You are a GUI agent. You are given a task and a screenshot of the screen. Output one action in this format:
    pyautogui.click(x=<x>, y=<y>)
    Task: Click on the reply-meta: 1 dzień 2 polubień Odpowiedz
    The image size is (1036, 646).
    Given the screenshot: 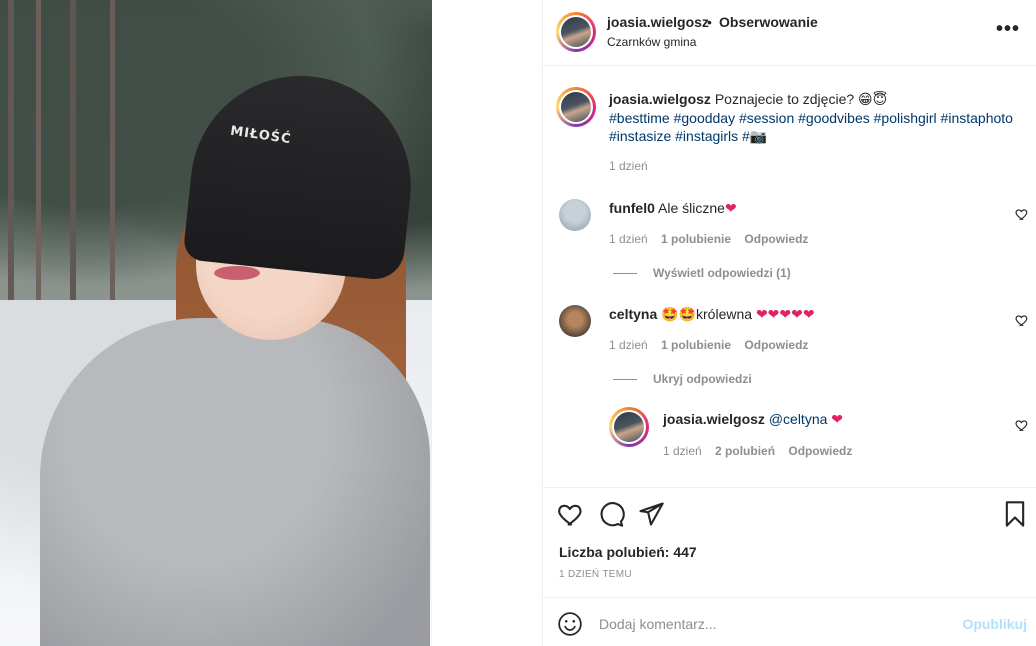 What is the action you would take?
    pyautogui.click(x=762, y=451)
    